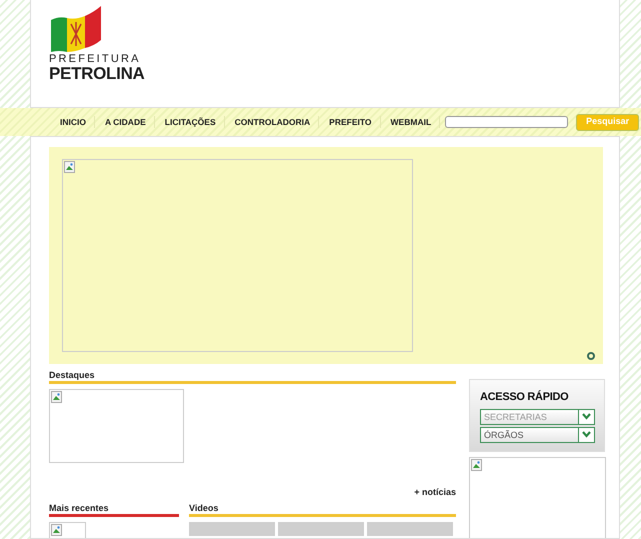  What do you see at coordinates (537, 434) in the screenshot?
I see `dropdown-field: ÓRGÃOS` at bounding box center [537, 434].